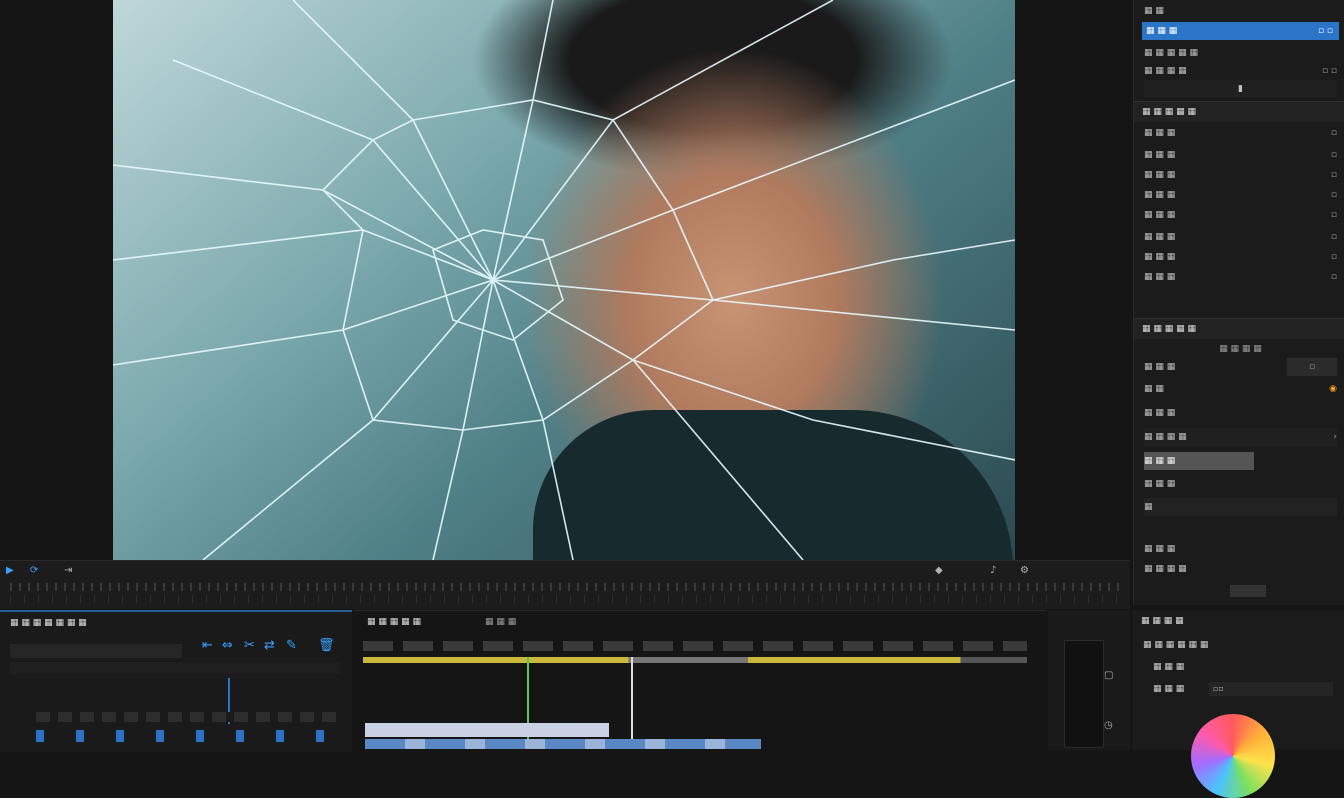 This screenshot has width=1344, height=798. Describe the element at coordinates (1240, 53) in the screenshot. I see `inspector-row: ▦ ▦ ▦ ▦ ▦` at that location.